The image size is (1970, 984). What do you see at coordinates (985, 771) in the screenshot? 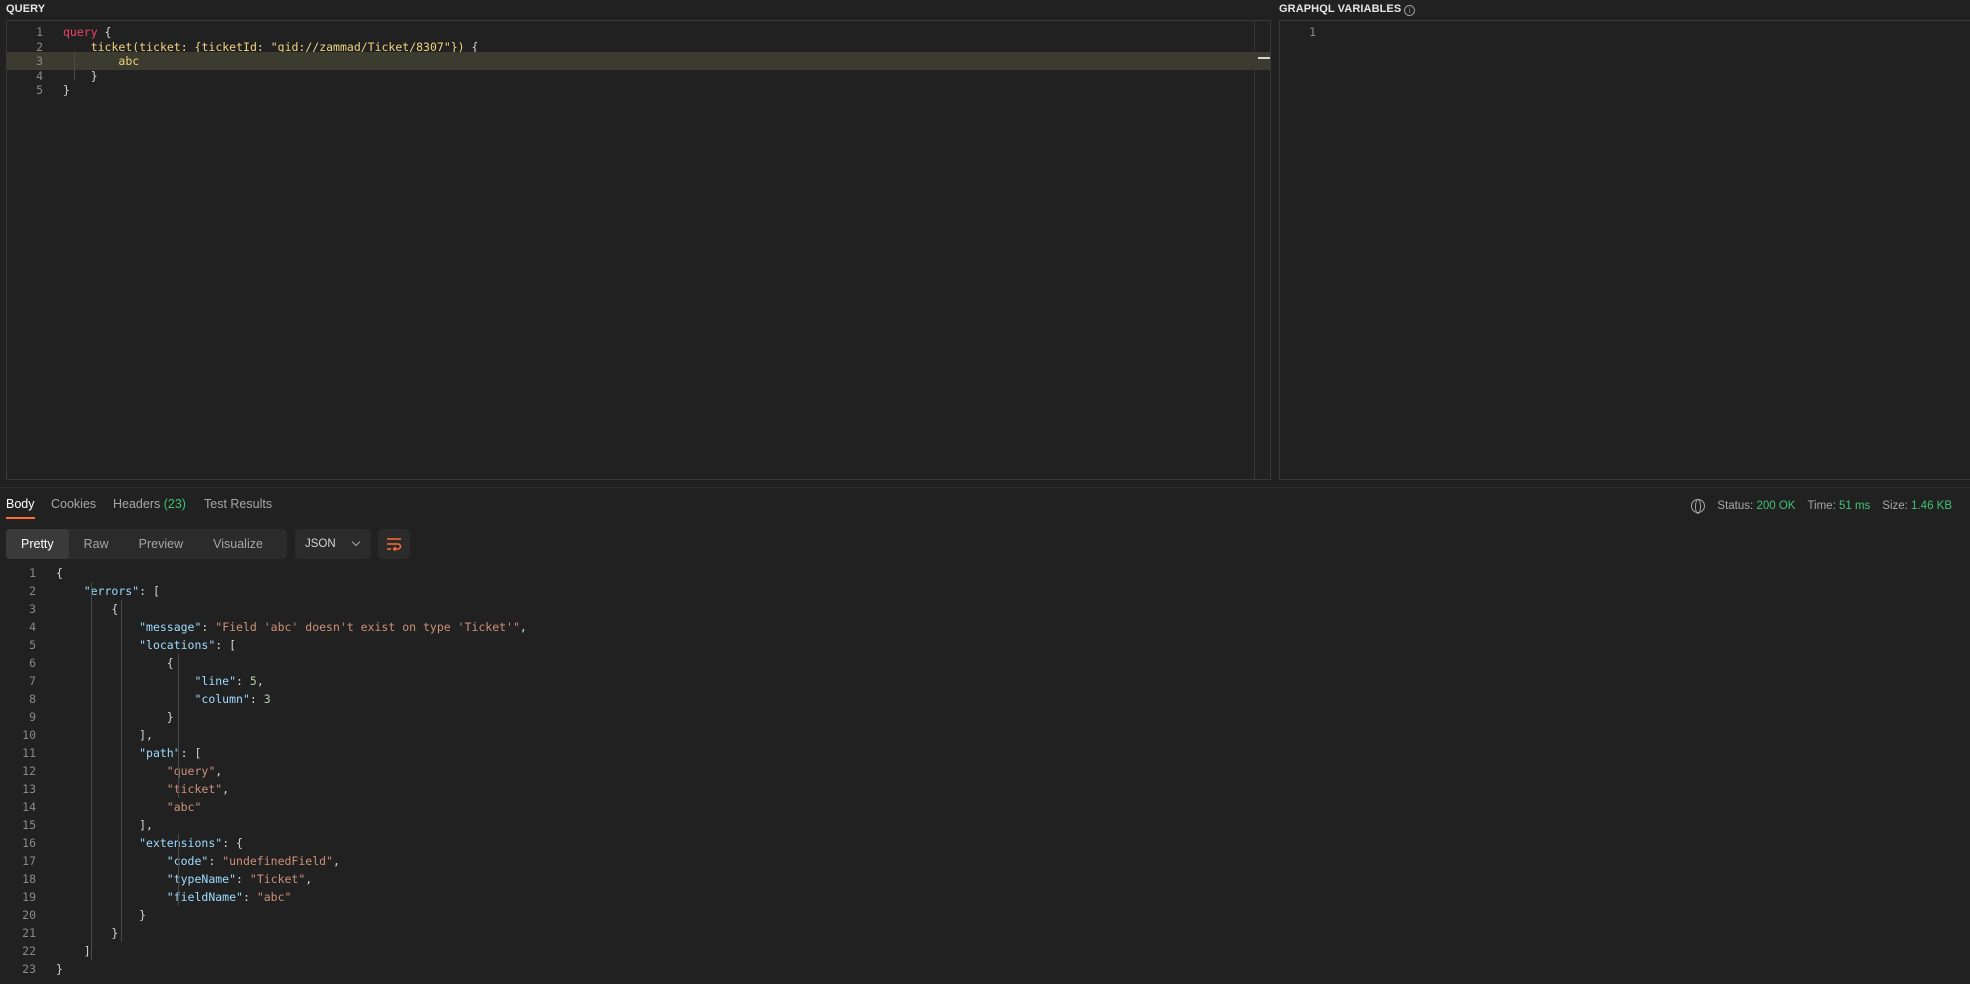
I see `code-line: 12 "query",` at bounding box center [985, 771].